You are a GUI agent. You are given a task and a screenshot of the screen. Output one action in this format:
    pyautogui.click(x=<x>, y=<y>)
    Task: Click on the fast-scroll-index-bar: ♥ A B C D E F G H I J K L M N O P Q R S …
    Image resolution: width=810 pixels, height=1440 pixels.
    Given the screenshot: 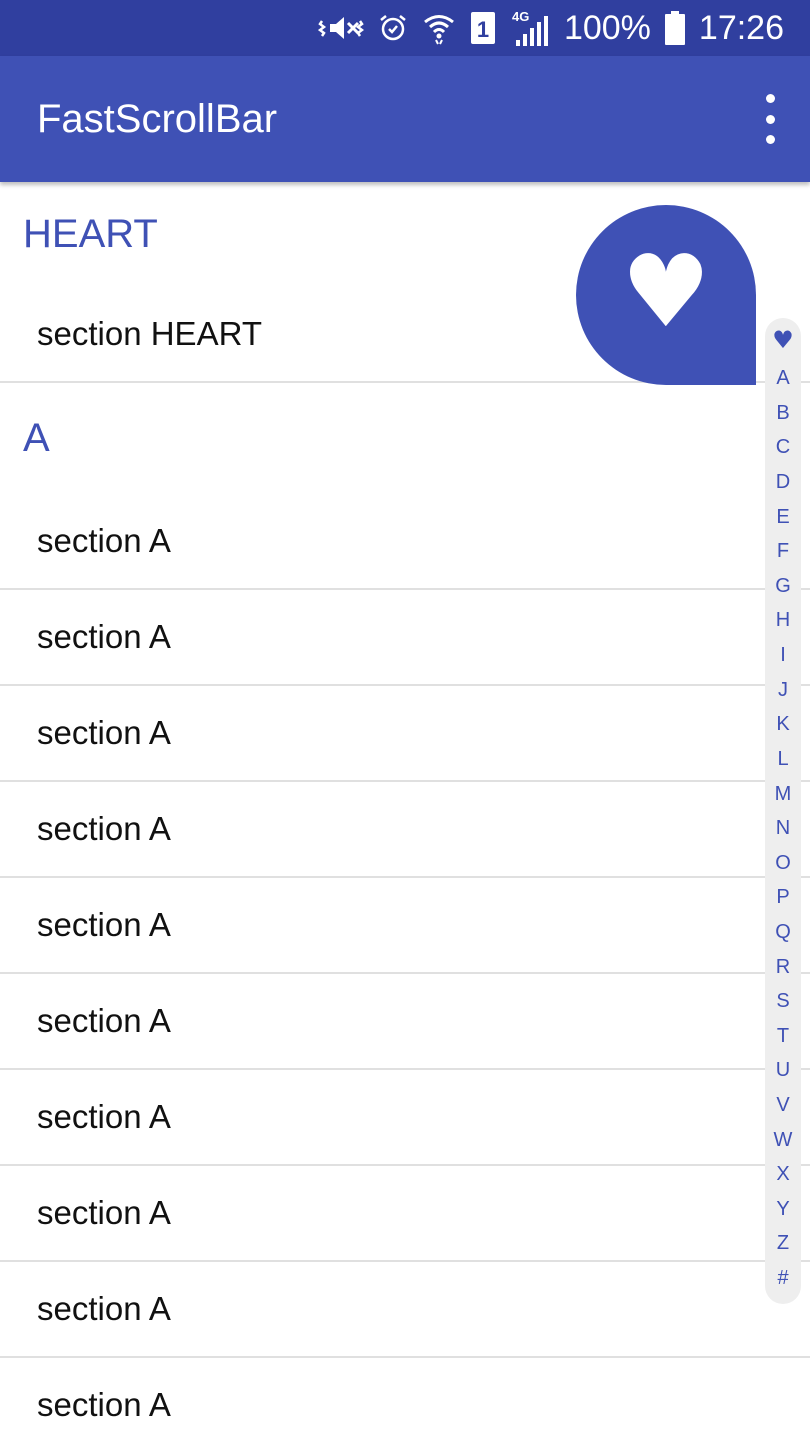 What is the action you would take?
    pyautogui.click(x=783, y=811)
    